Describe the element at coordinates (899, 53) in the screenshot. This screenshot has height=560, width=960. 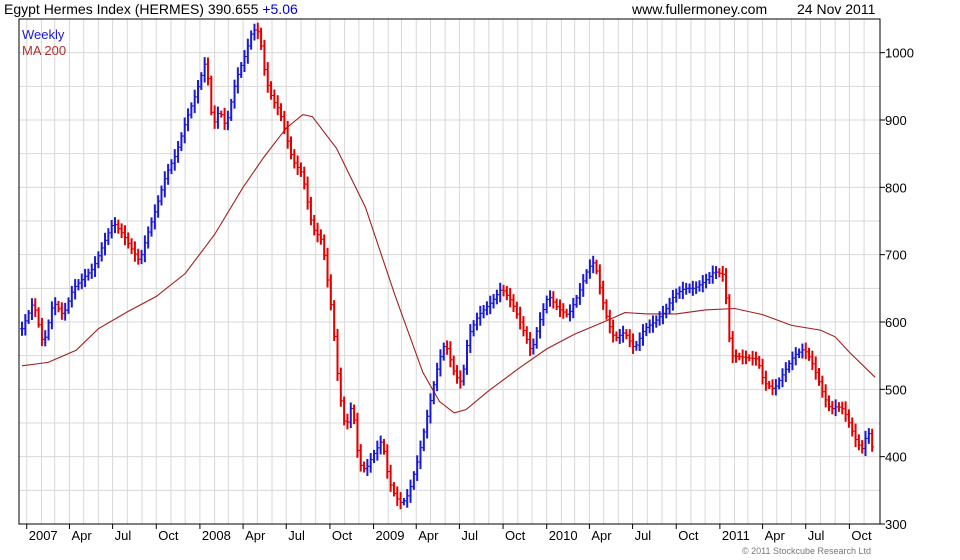
I see `y-tick-label: 1000` at that location.